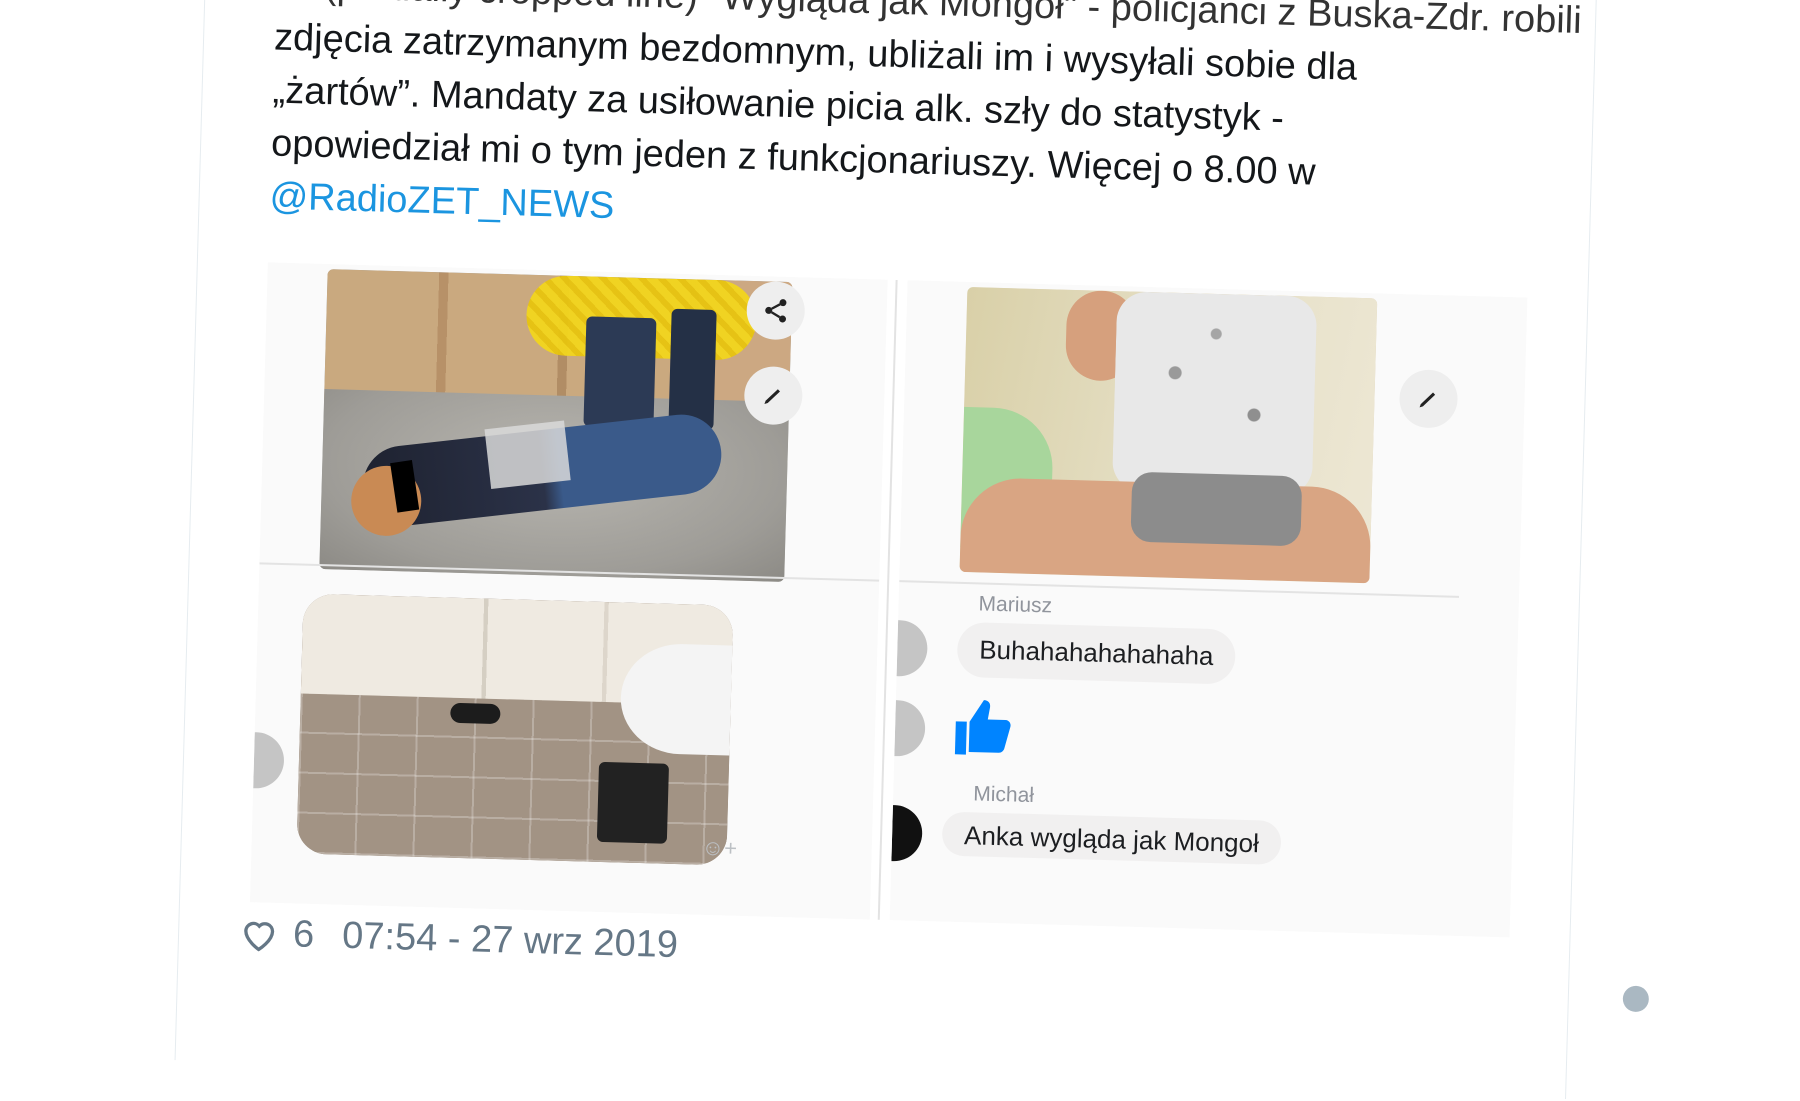 This screenshot has height=1101, width=1800. I want to click on tweet-footer: 6 07:54 - 27 wrz 2019, so click(459, 939).